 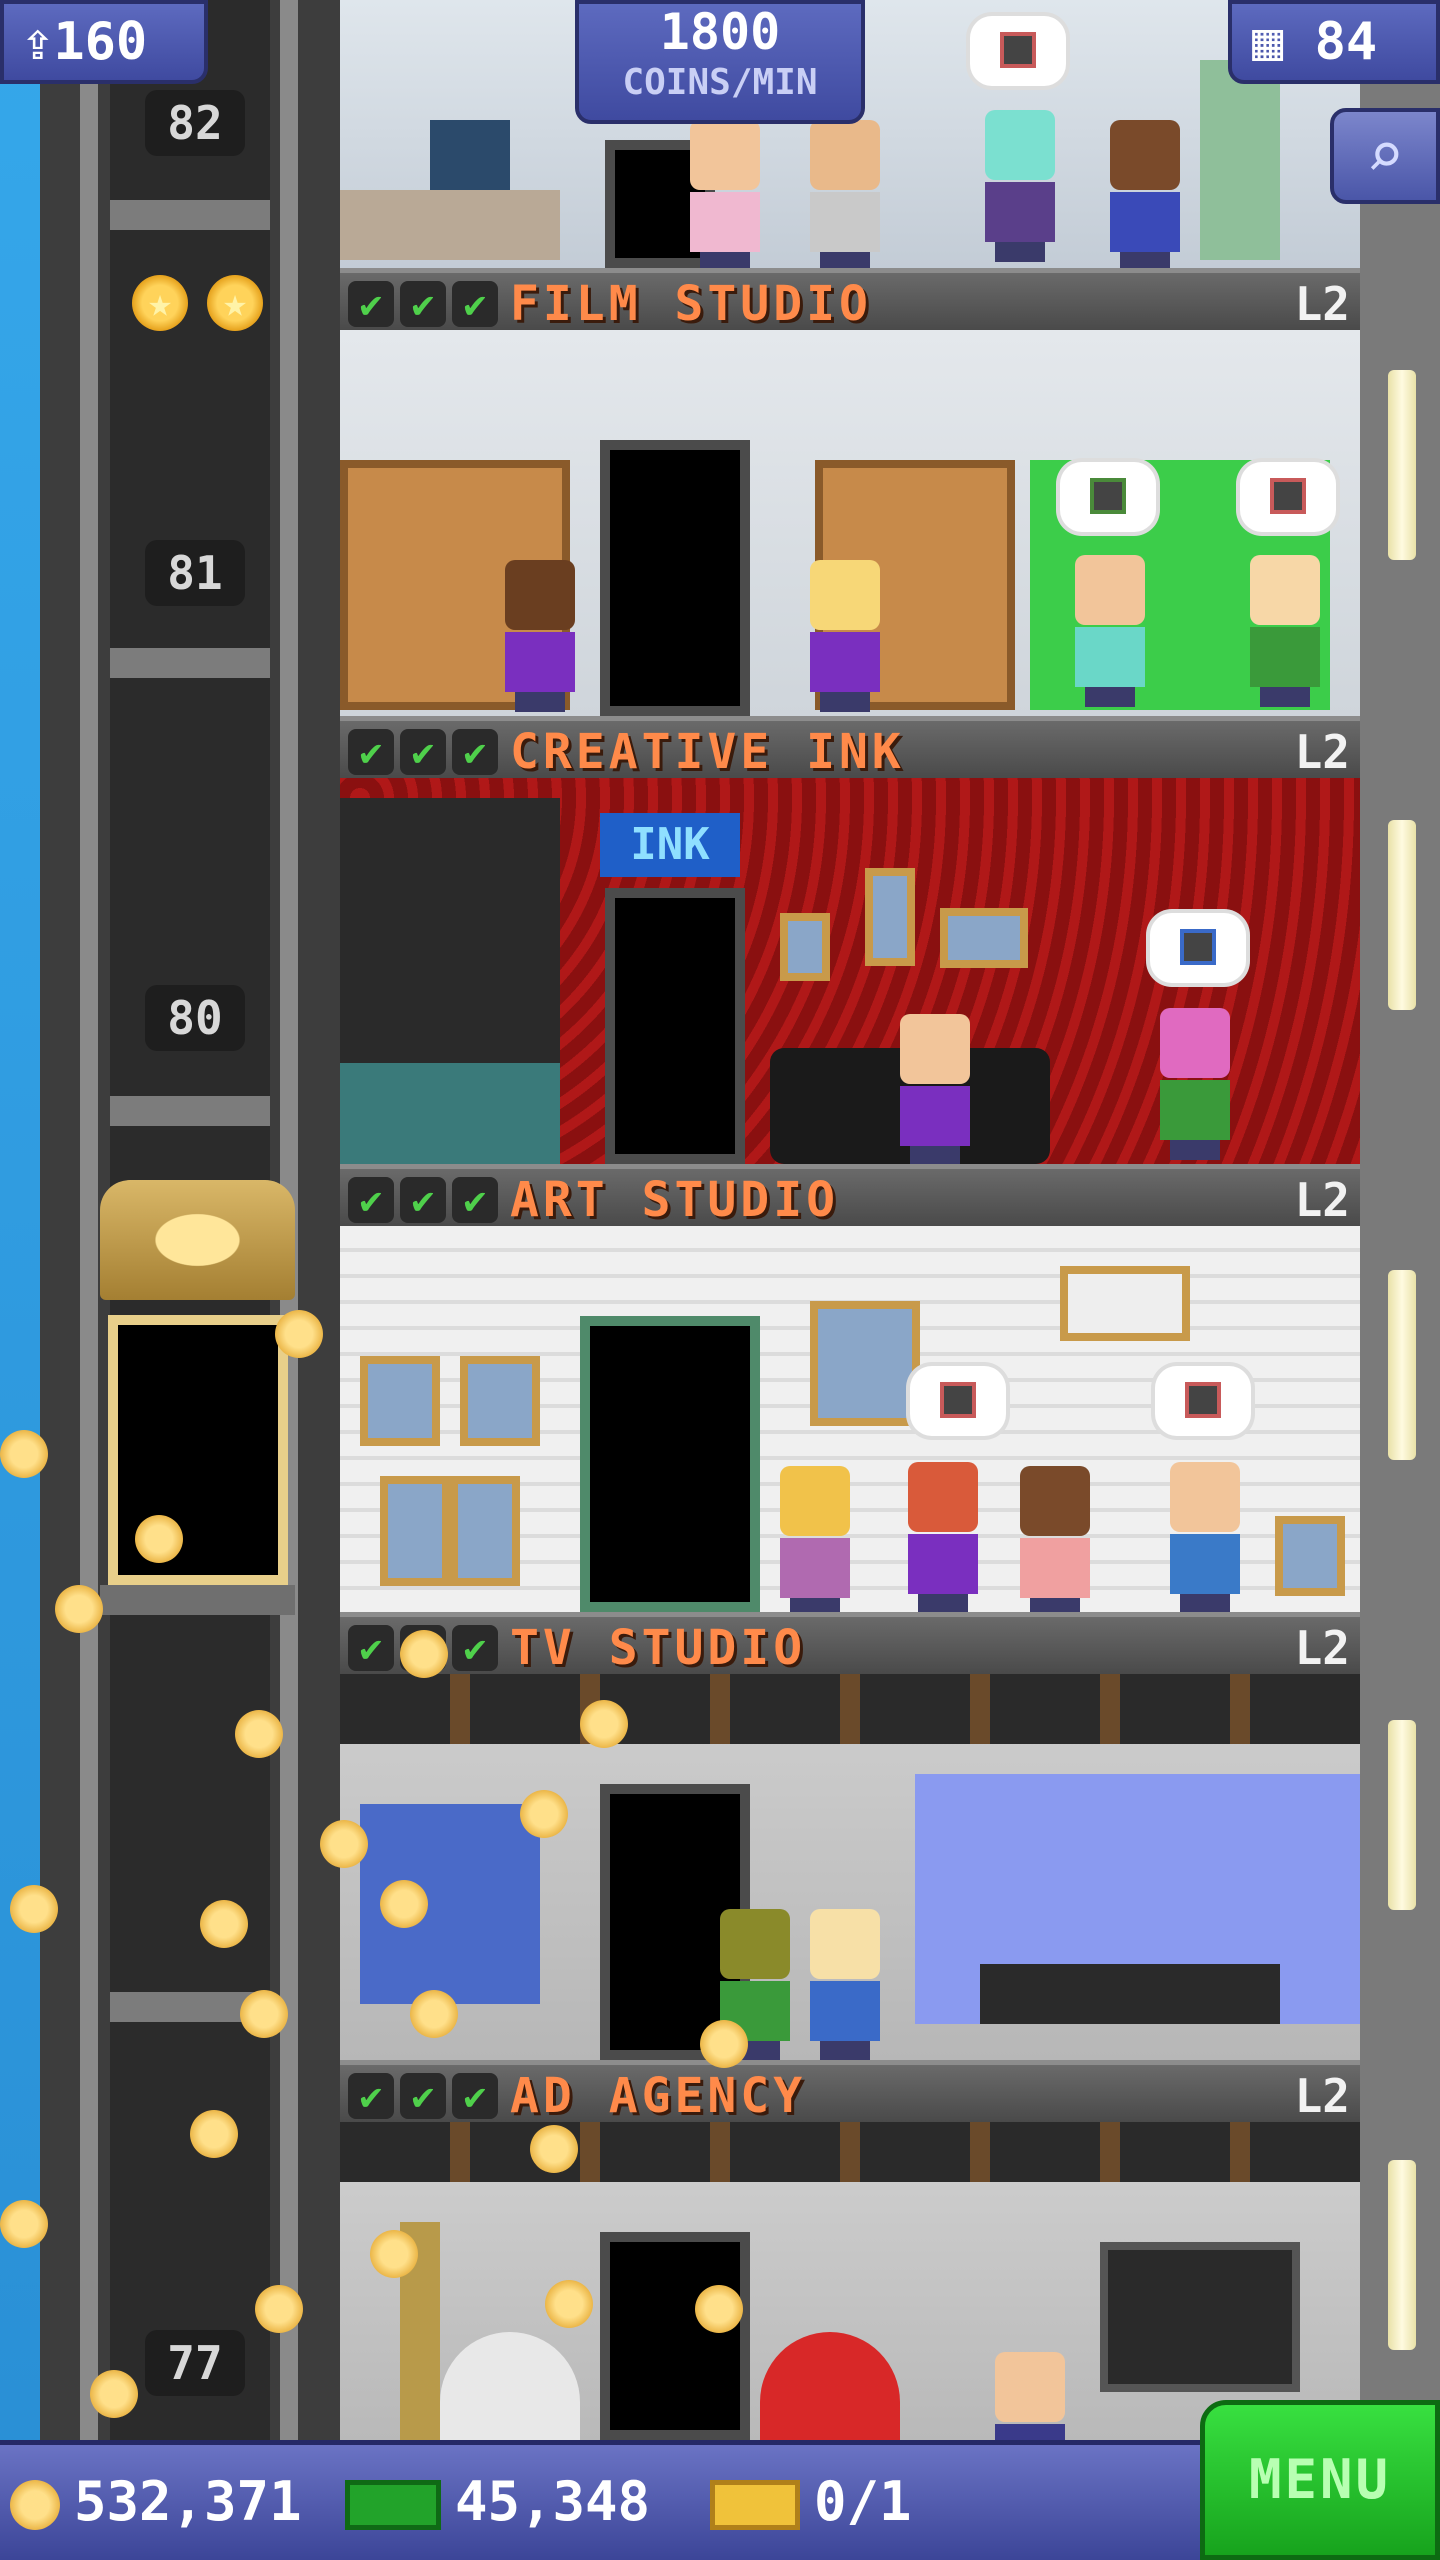 What do you see at coordinates (720, 82) in the screenshot?
I see `coin-rate-unit: COINS/MIN` at bounding box center [720, 82].